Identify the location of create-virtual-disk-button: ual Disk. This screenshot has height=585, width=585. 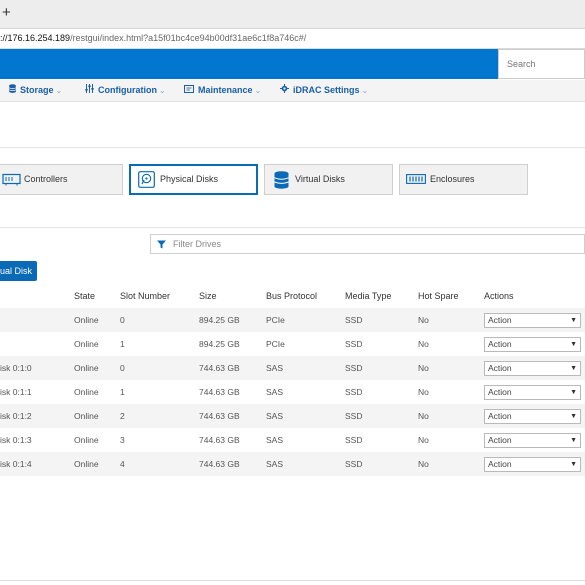
(18, 271).